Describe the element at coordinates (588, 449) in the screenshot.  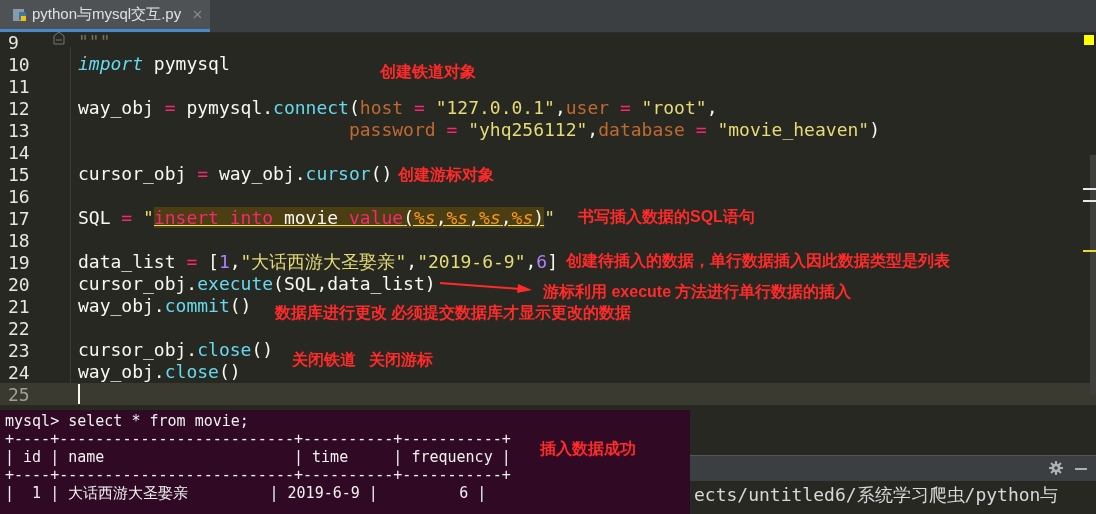
I see `annotation-text: 插入数据成功` at that location.